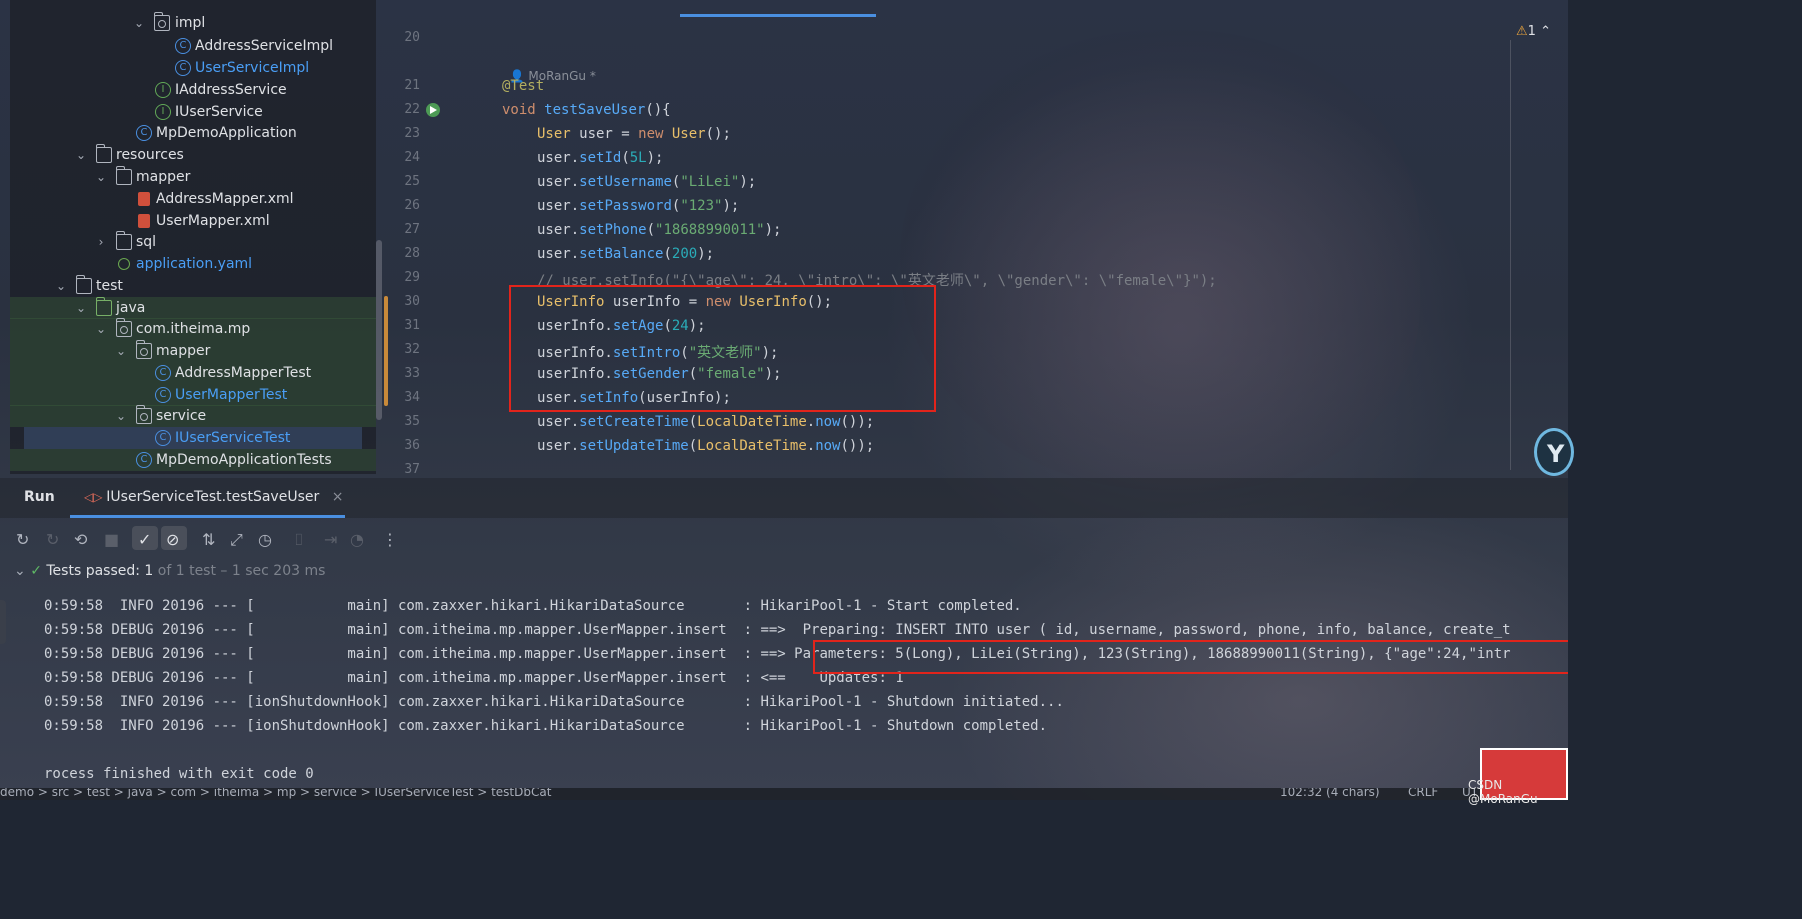  Describe the element at coordinates (52, 539) in the screenshot. I see `rerun-failed-icon: ↻` at that location.